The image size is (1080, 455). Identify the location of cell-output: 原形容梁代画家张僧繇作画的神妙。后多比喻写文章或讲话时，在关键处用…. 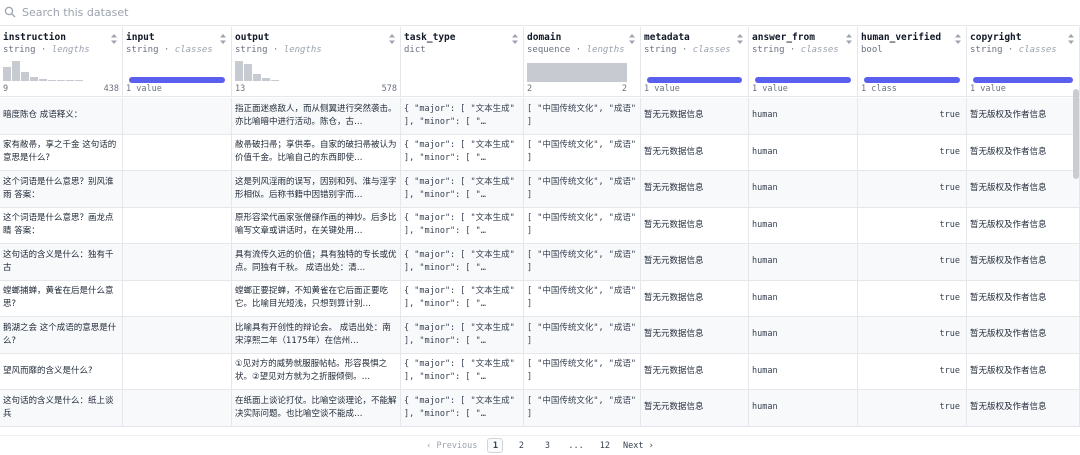
(316, 225).